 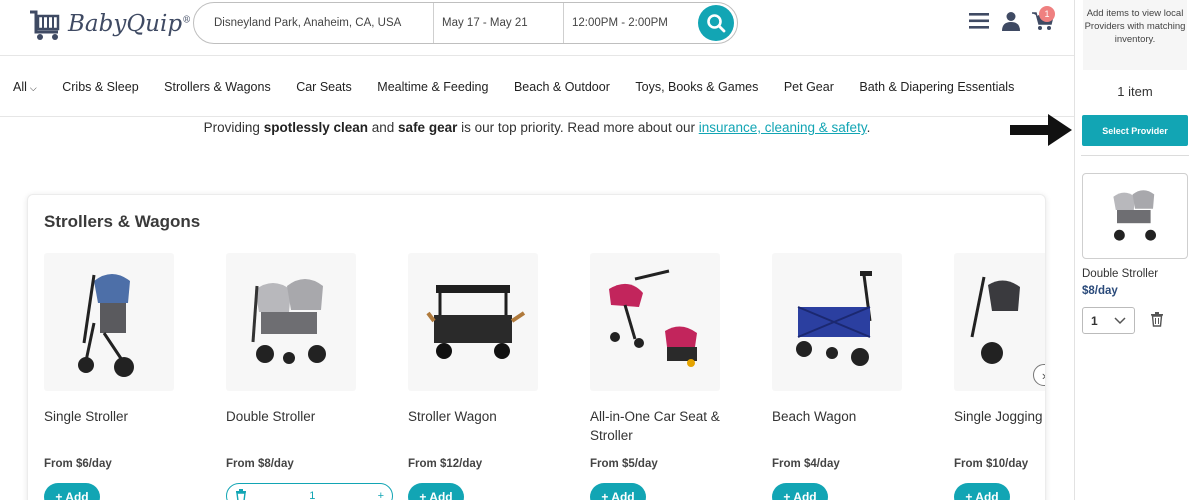 I want to click on dates-field: May 17 - May 21, so click(x=499, y=23).